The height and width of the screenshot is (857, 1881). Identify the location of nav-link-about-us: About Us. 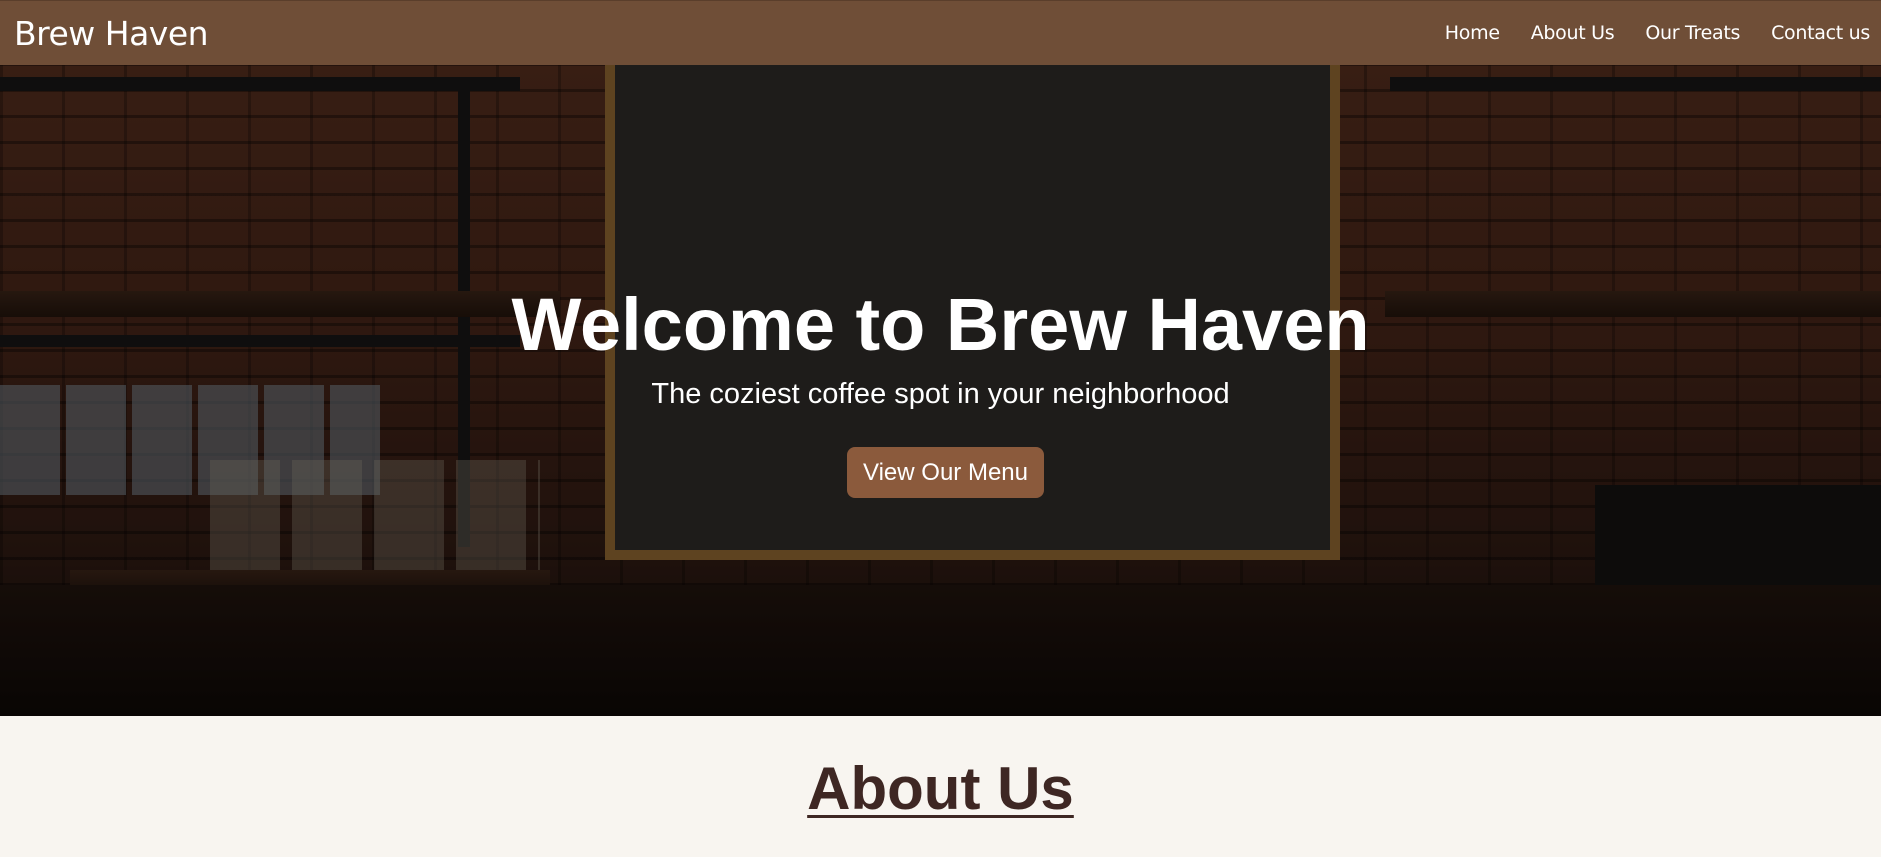
(1573, 33).